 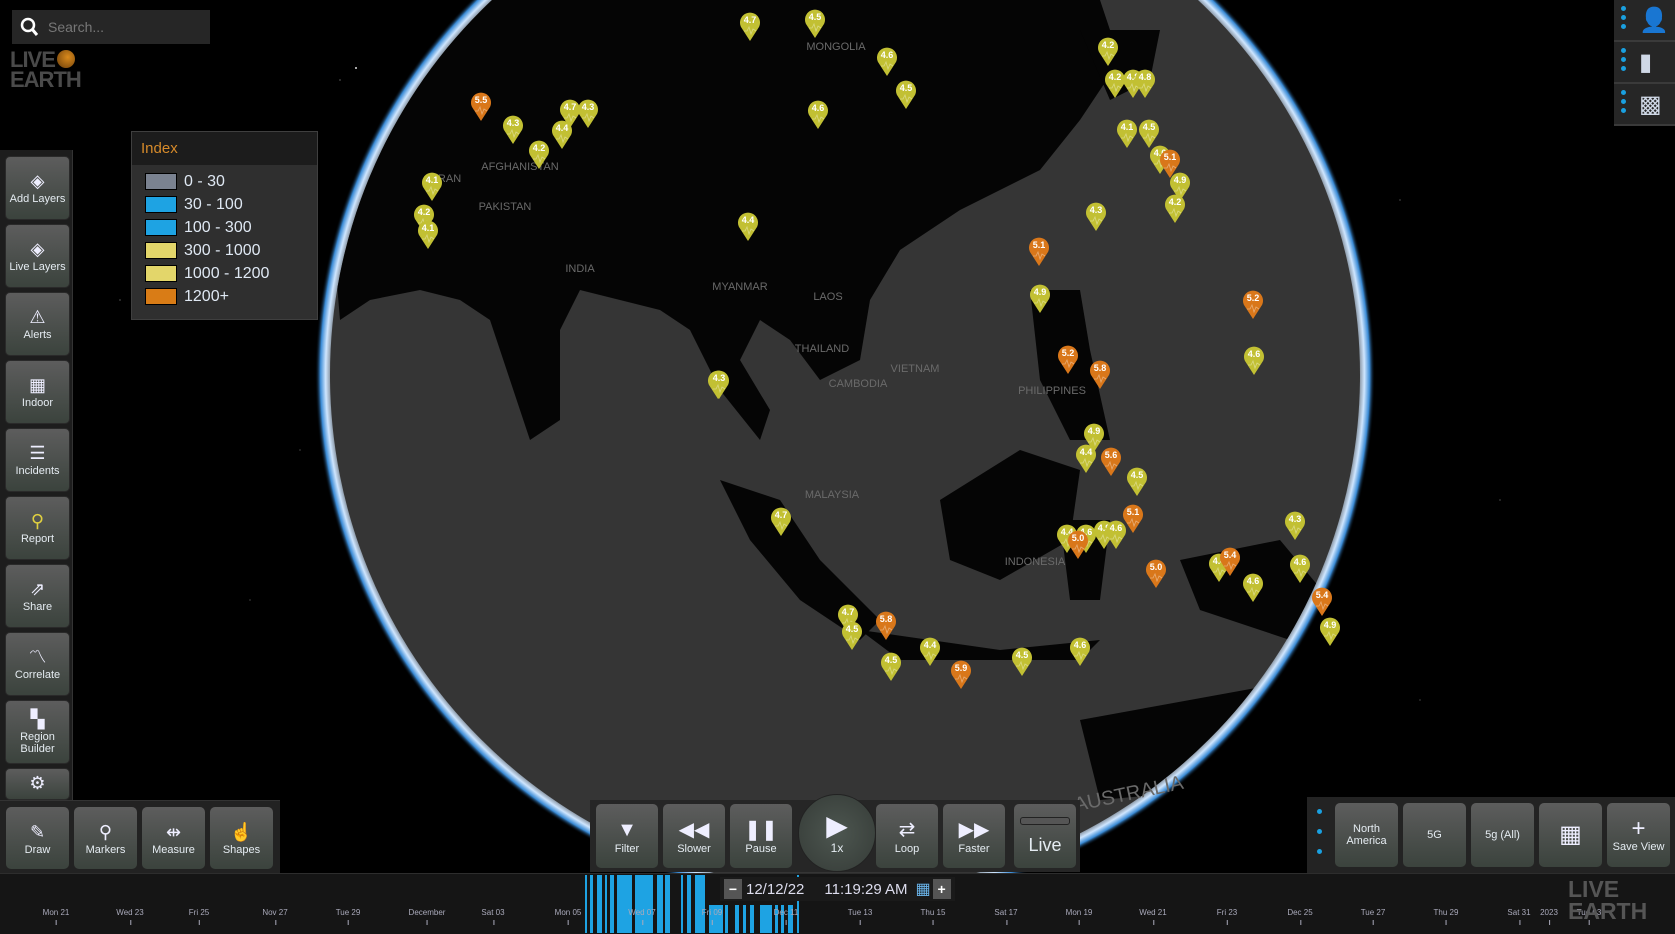 I want to click on tool-label: Shapes, so click(x=241, y=850).